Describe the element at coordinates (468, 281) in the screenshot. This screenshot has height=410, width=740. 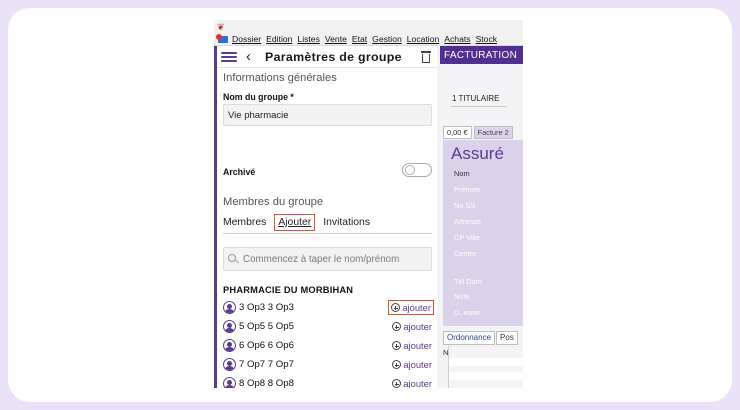
I see `field-tel-dom: Tél Dom` at that location.